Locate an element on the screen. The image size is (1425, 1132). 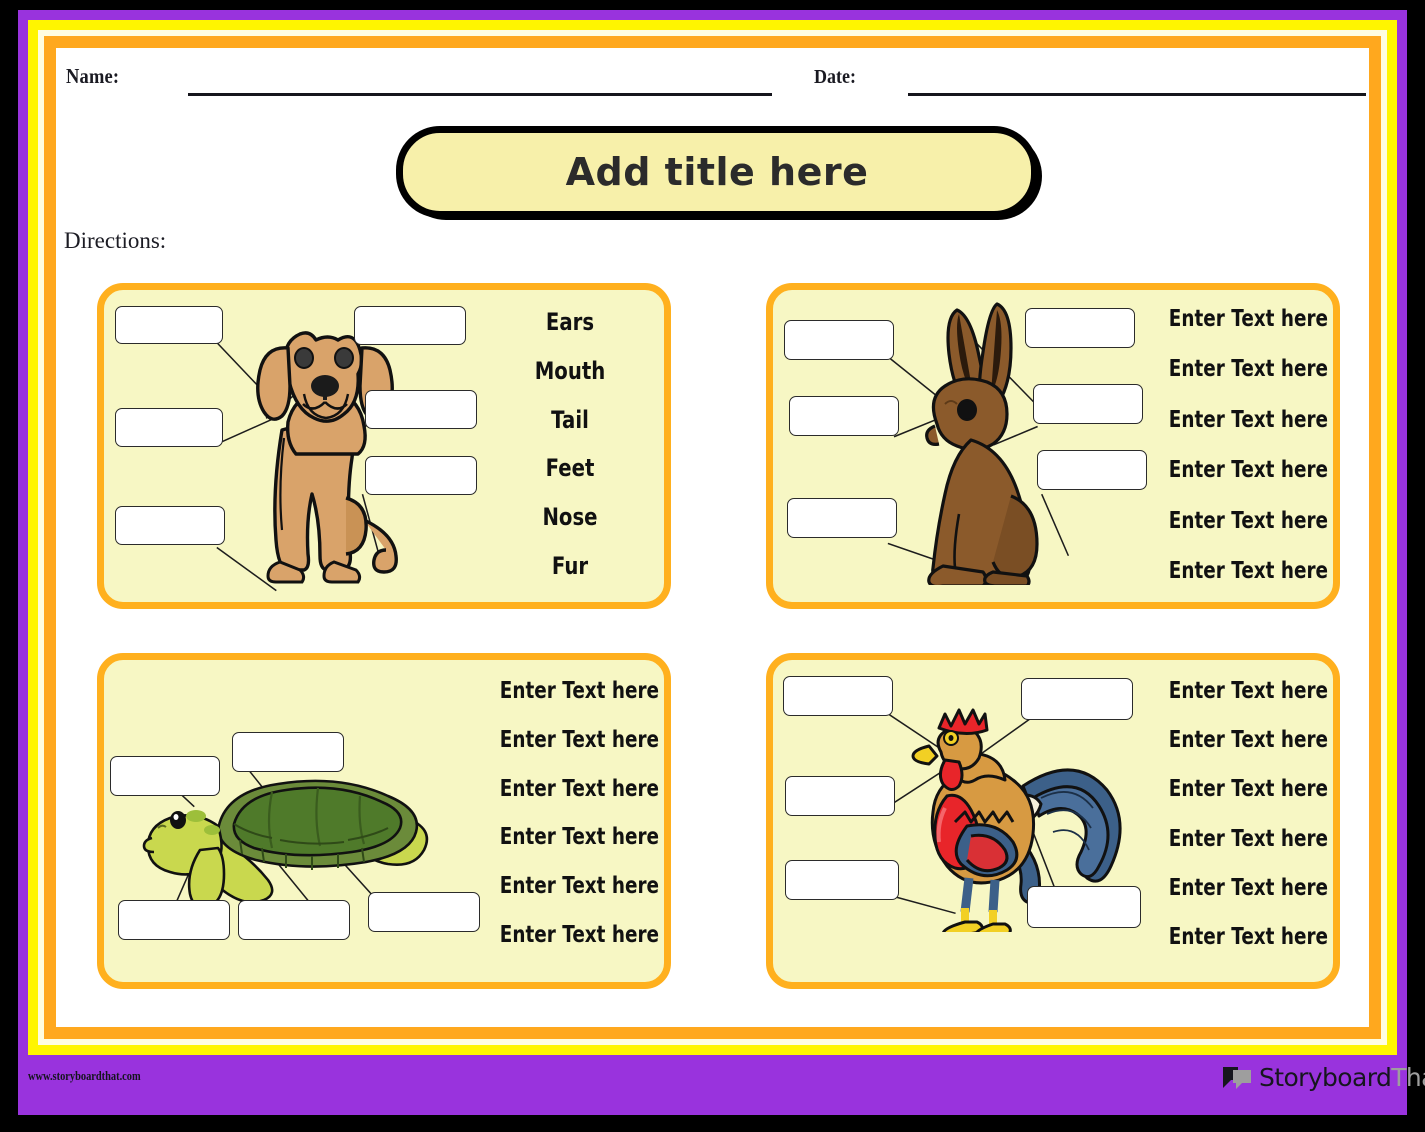
name-label: Name: is located at coordinates (93, 76).